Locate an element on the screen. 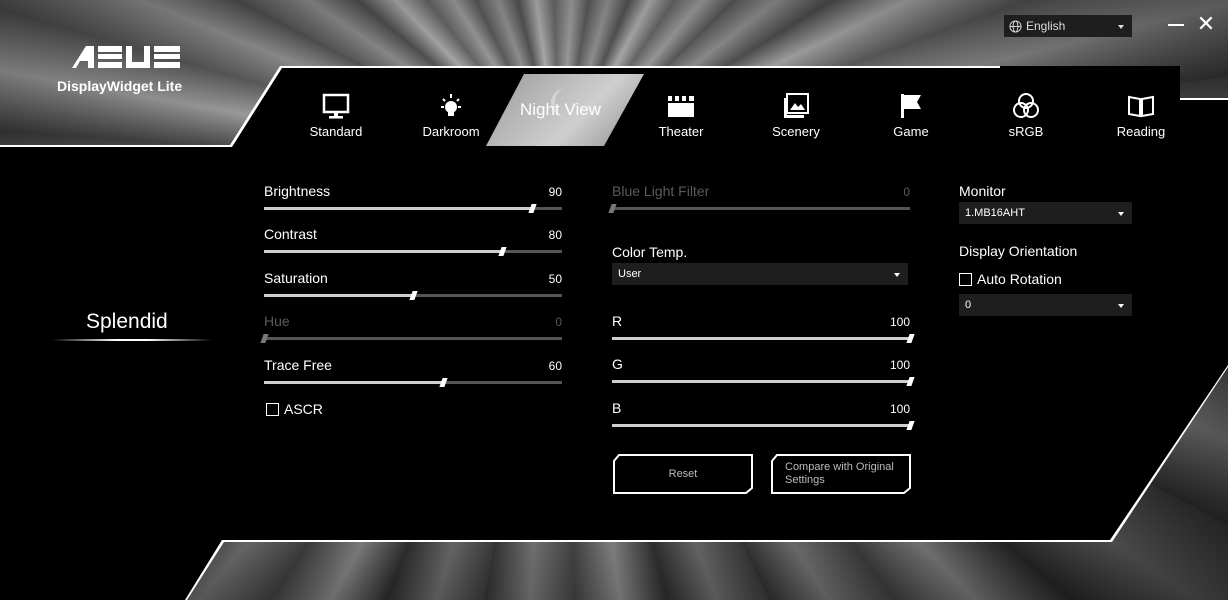 Image resolution: width=1228 pixels, height=600 pixels. reset-button: Reset is located at coordinates (683, 474).